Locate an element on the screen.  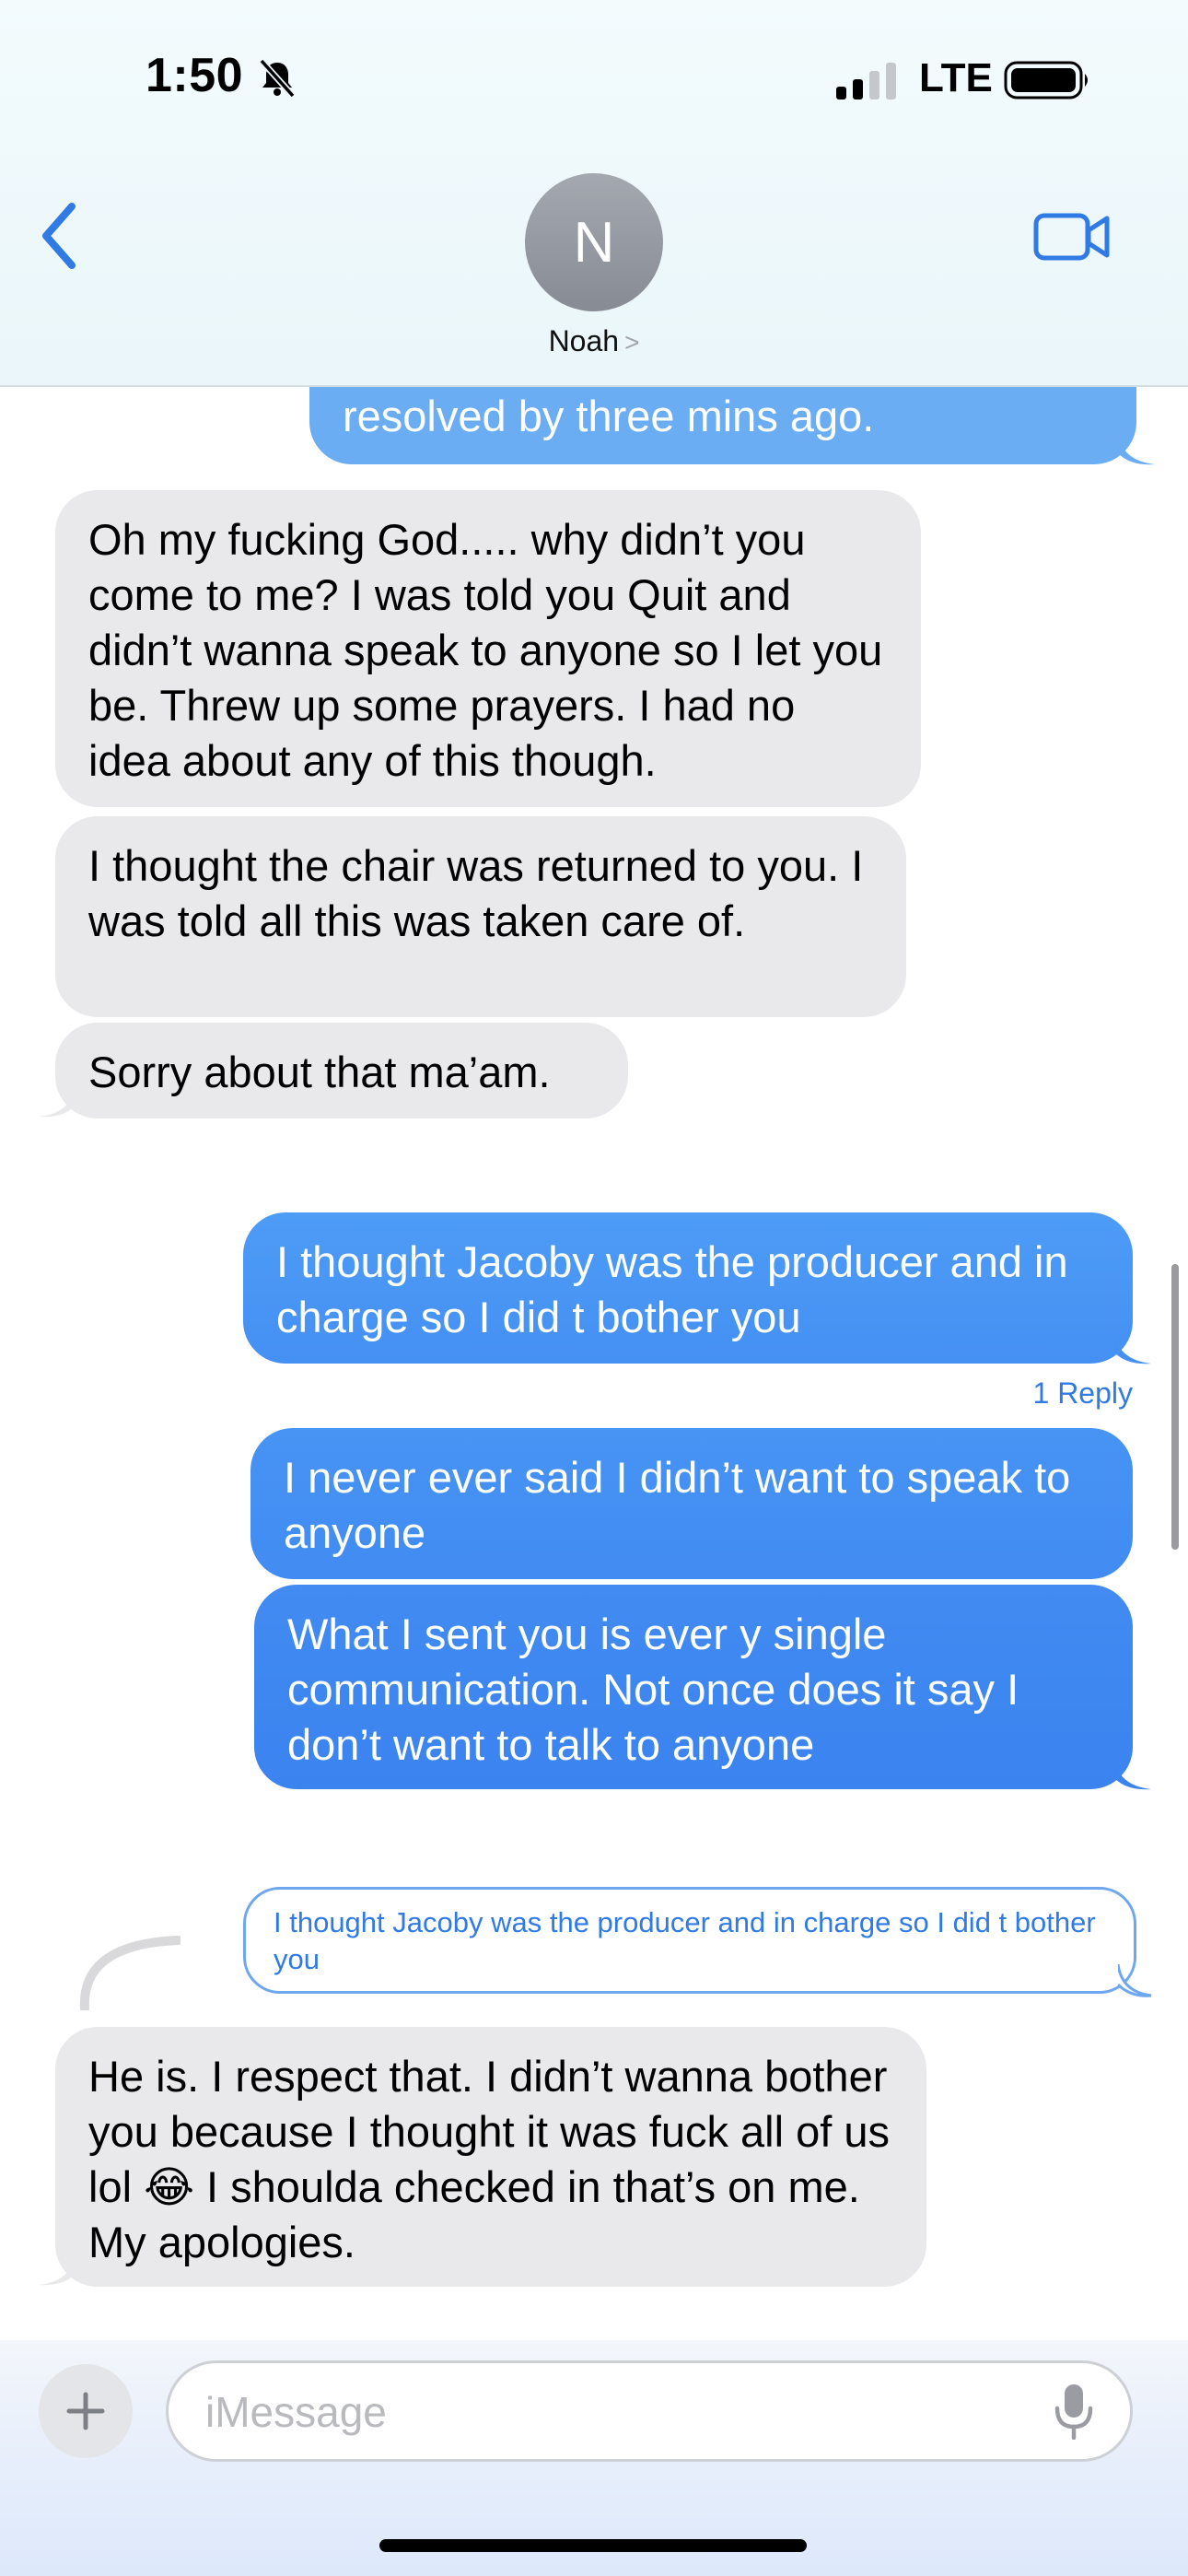
thread-reply-count: 1 Reply is located at coordinates (1083, 1393).